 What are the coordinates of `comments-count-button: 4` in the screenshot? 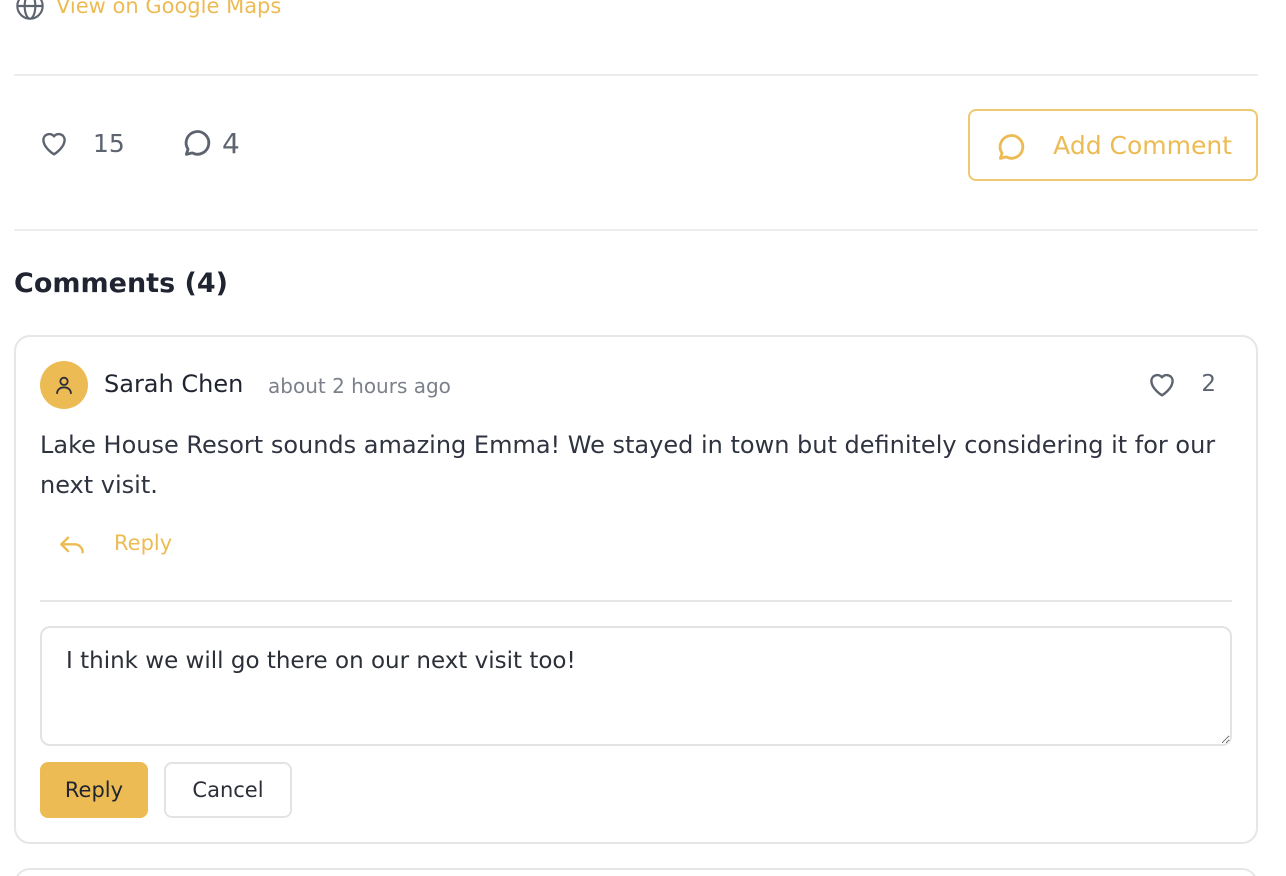 It's located at (210, 143).